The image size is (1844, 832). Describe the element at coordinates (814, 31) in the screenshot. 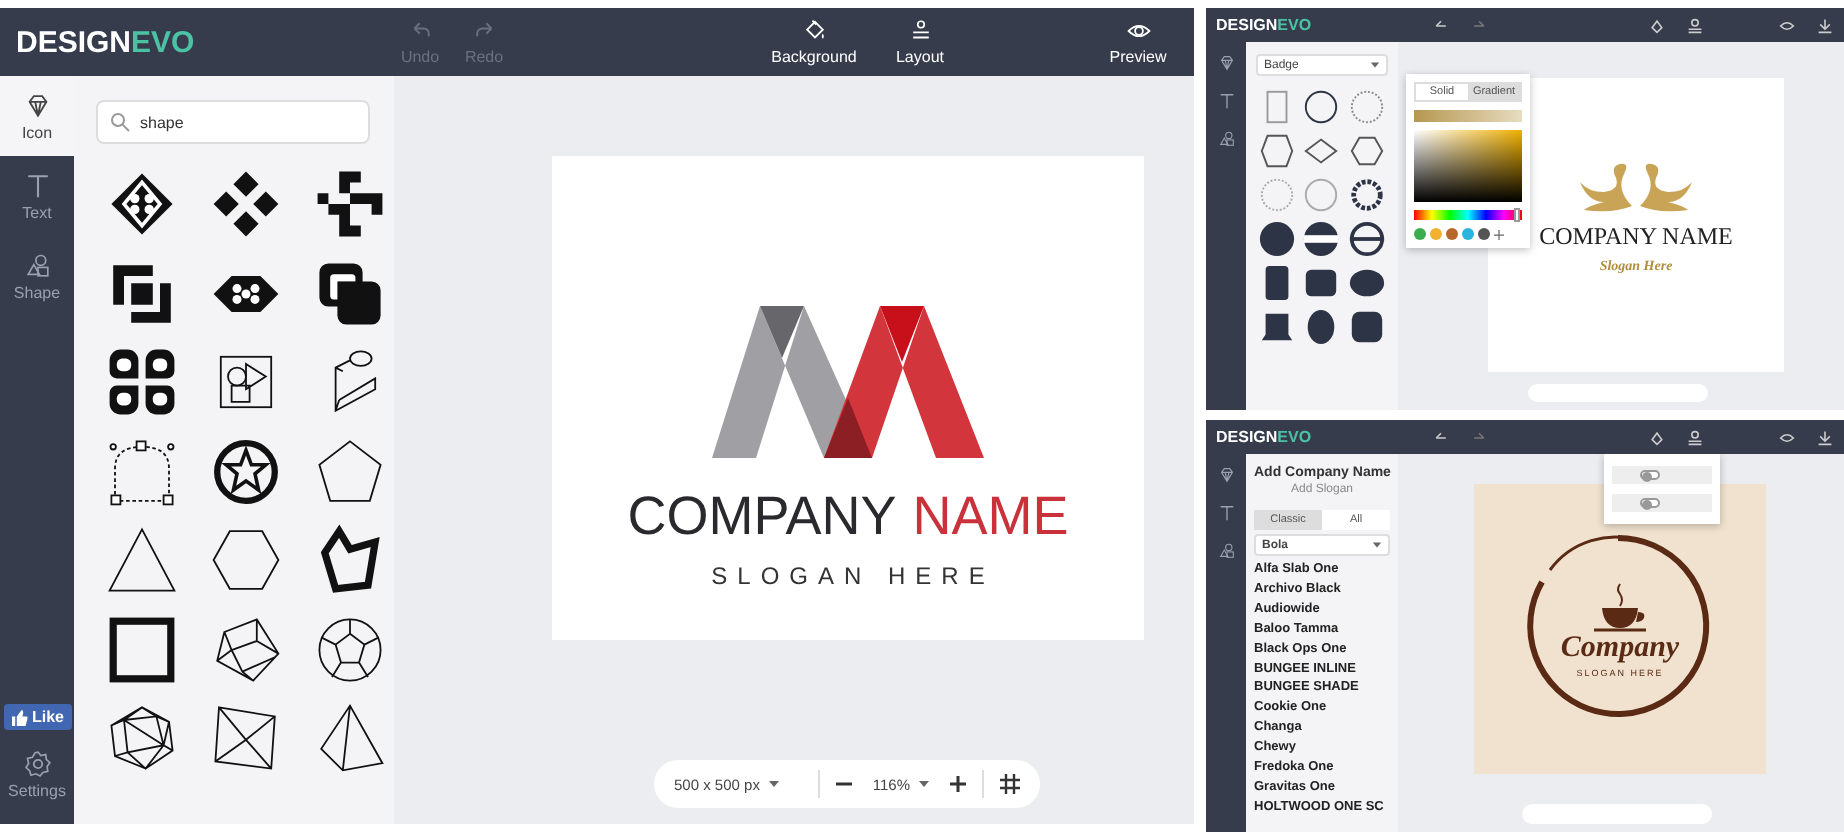

I see `paint-bucket-icon` at that location.